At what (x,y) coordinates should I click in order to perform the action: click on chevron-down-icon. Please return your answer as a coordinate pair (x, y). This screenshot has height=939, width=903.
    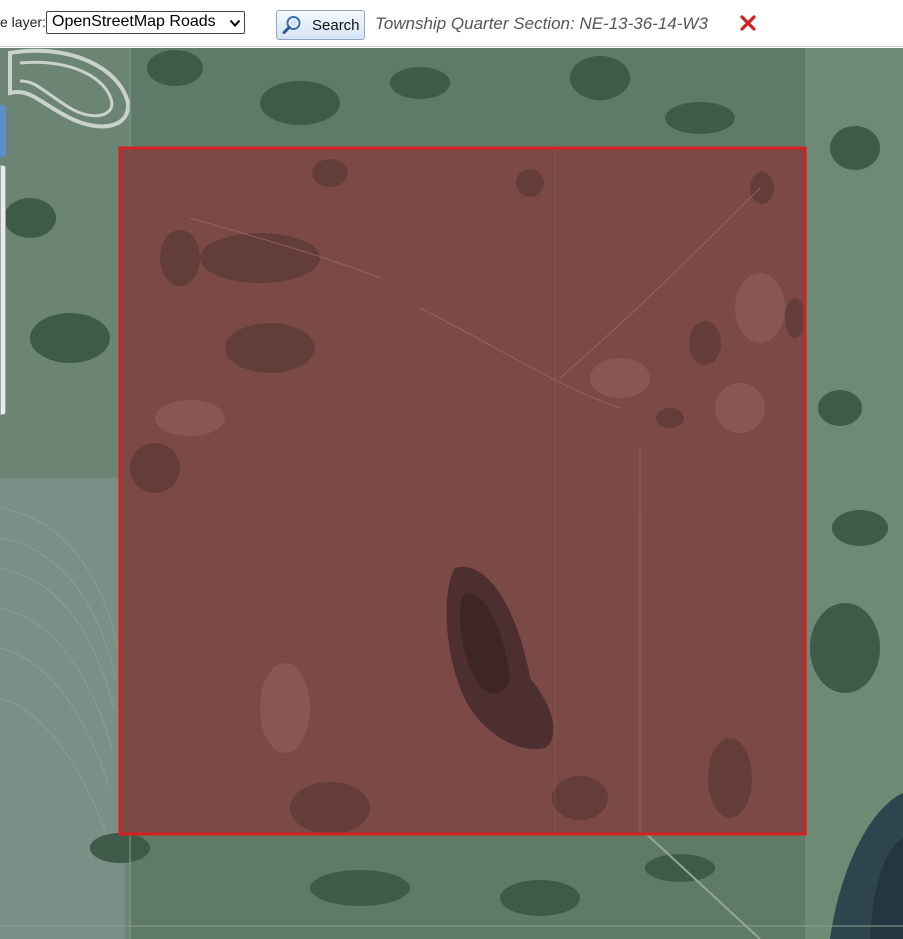
    Looking at the image, I should click on (235, 23).